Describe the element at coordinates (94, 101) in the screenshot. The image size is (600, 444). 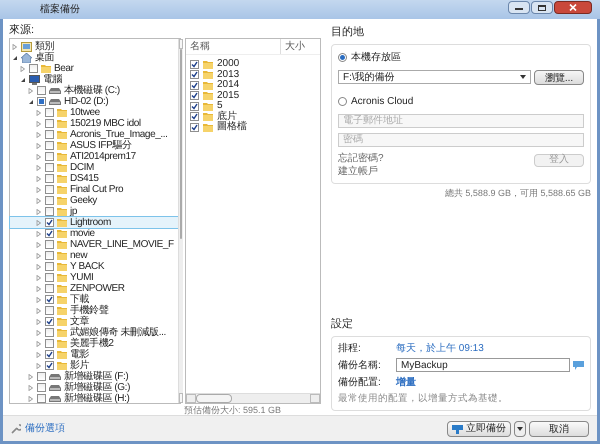
I see `tree-item: HD-02 (D:)` at that location.